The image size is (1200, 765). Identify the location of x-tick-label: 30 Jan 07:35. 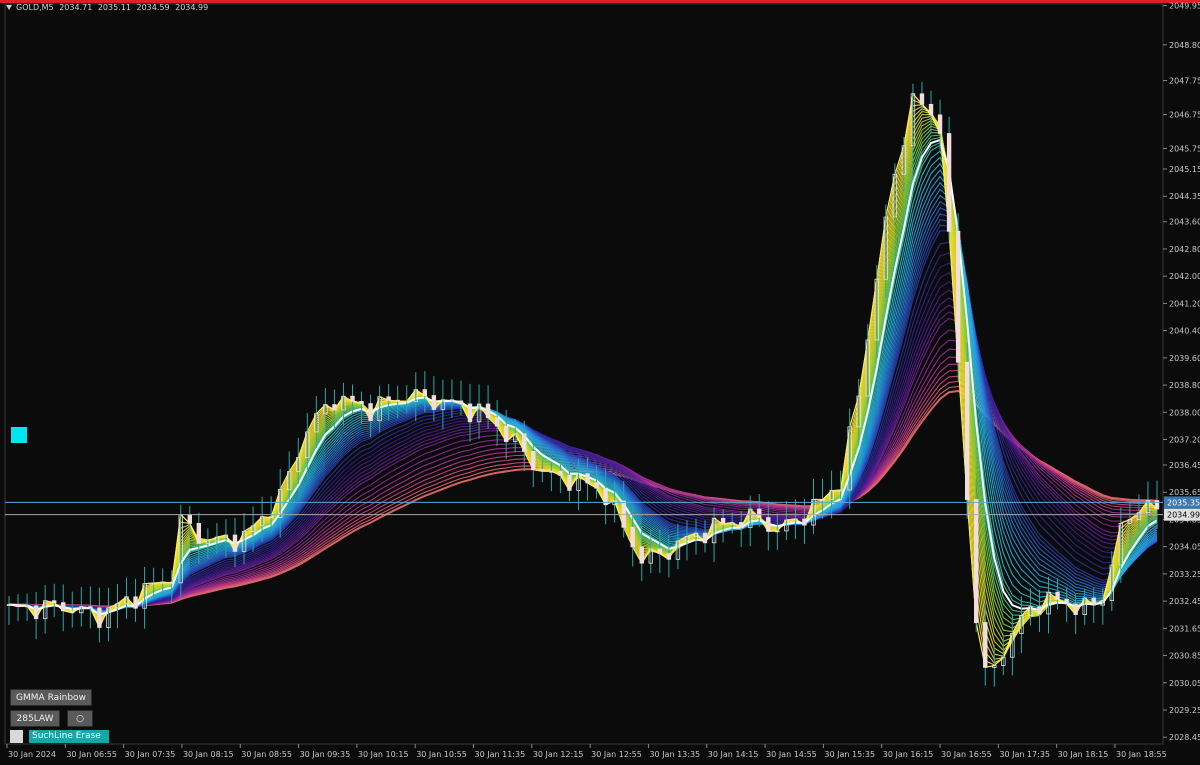
(150, 754).